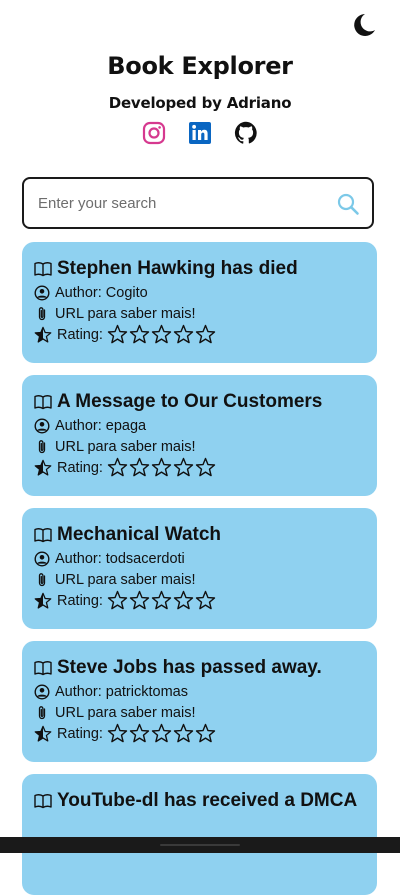  What do you see at coordinates (121, 691) in the screenshot?
I see `author-label: Author: patricktomas` at bounding box center [121, 691].